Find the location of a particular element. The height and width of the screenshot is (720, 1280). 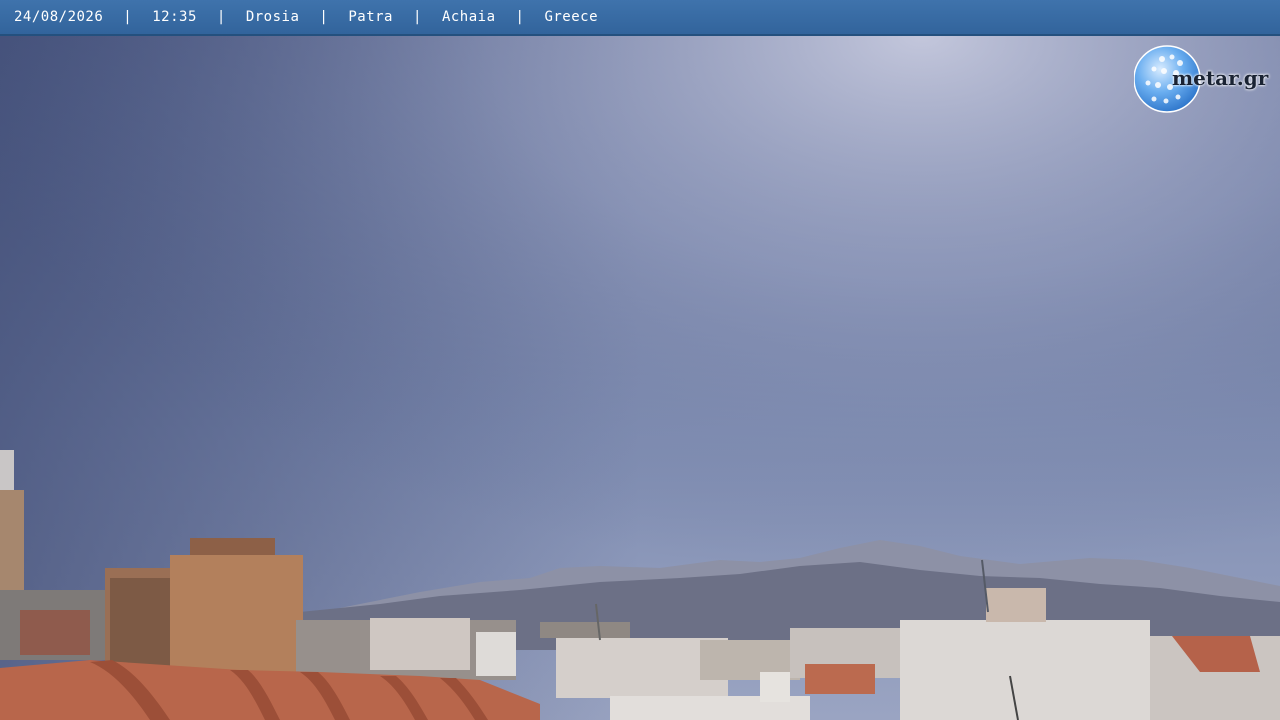

region-label: Achaia is located at coordinates (468, 17).